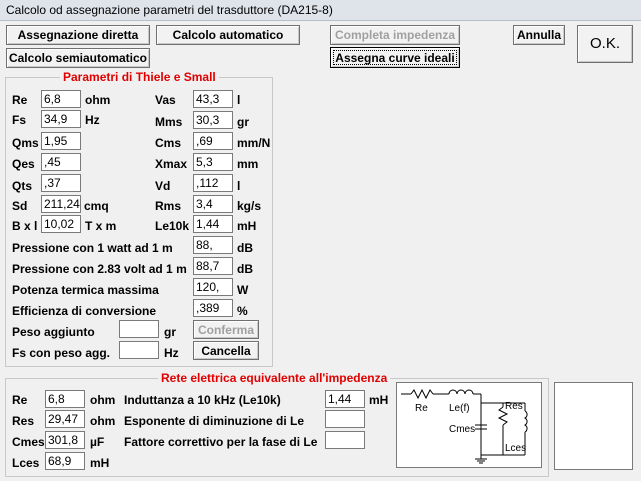 This screenshot has height=481, width=641. What do you see at coordinates (168, 143) in the screenshot?
I see `cms-label: Cms` at bounding box center [168, 143].